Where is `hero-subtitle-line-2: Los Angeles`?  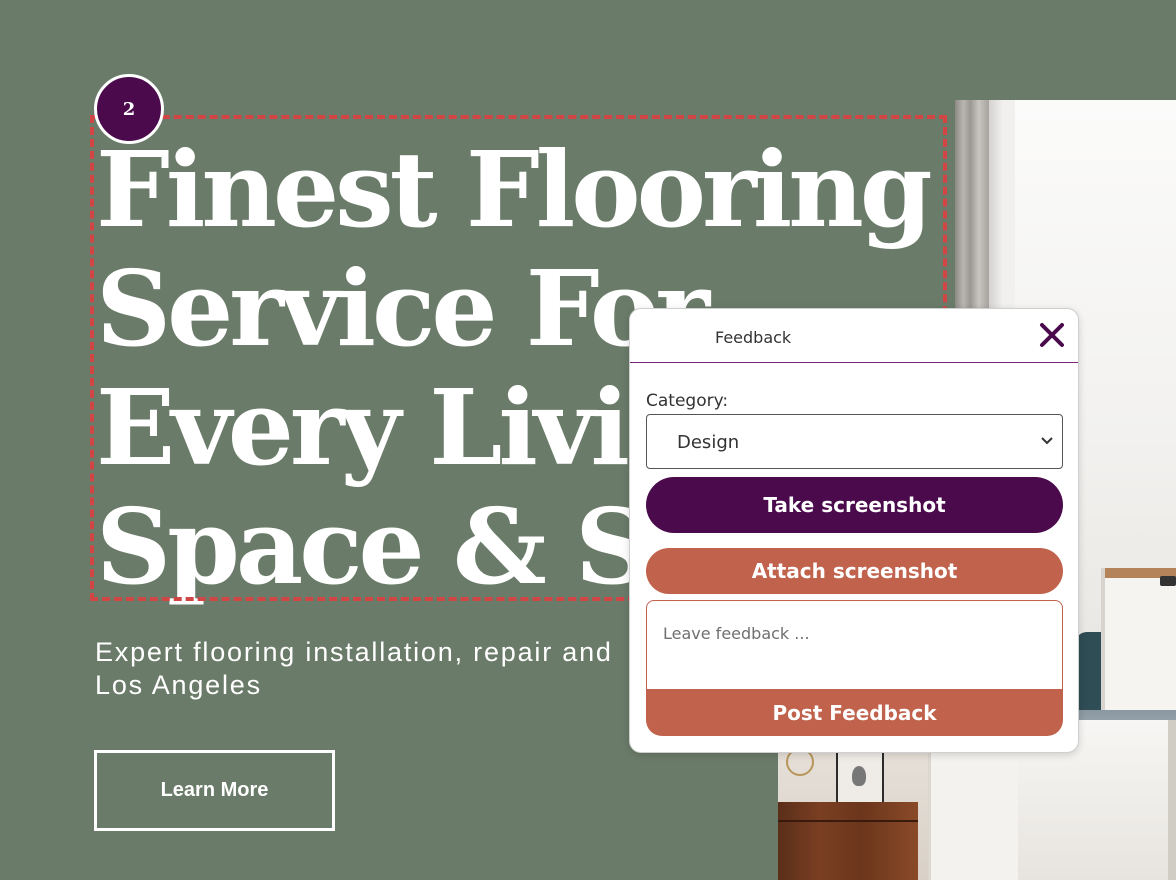
hero-subtitle-line-2: Los Angeles is located at coordinates (178, 685).